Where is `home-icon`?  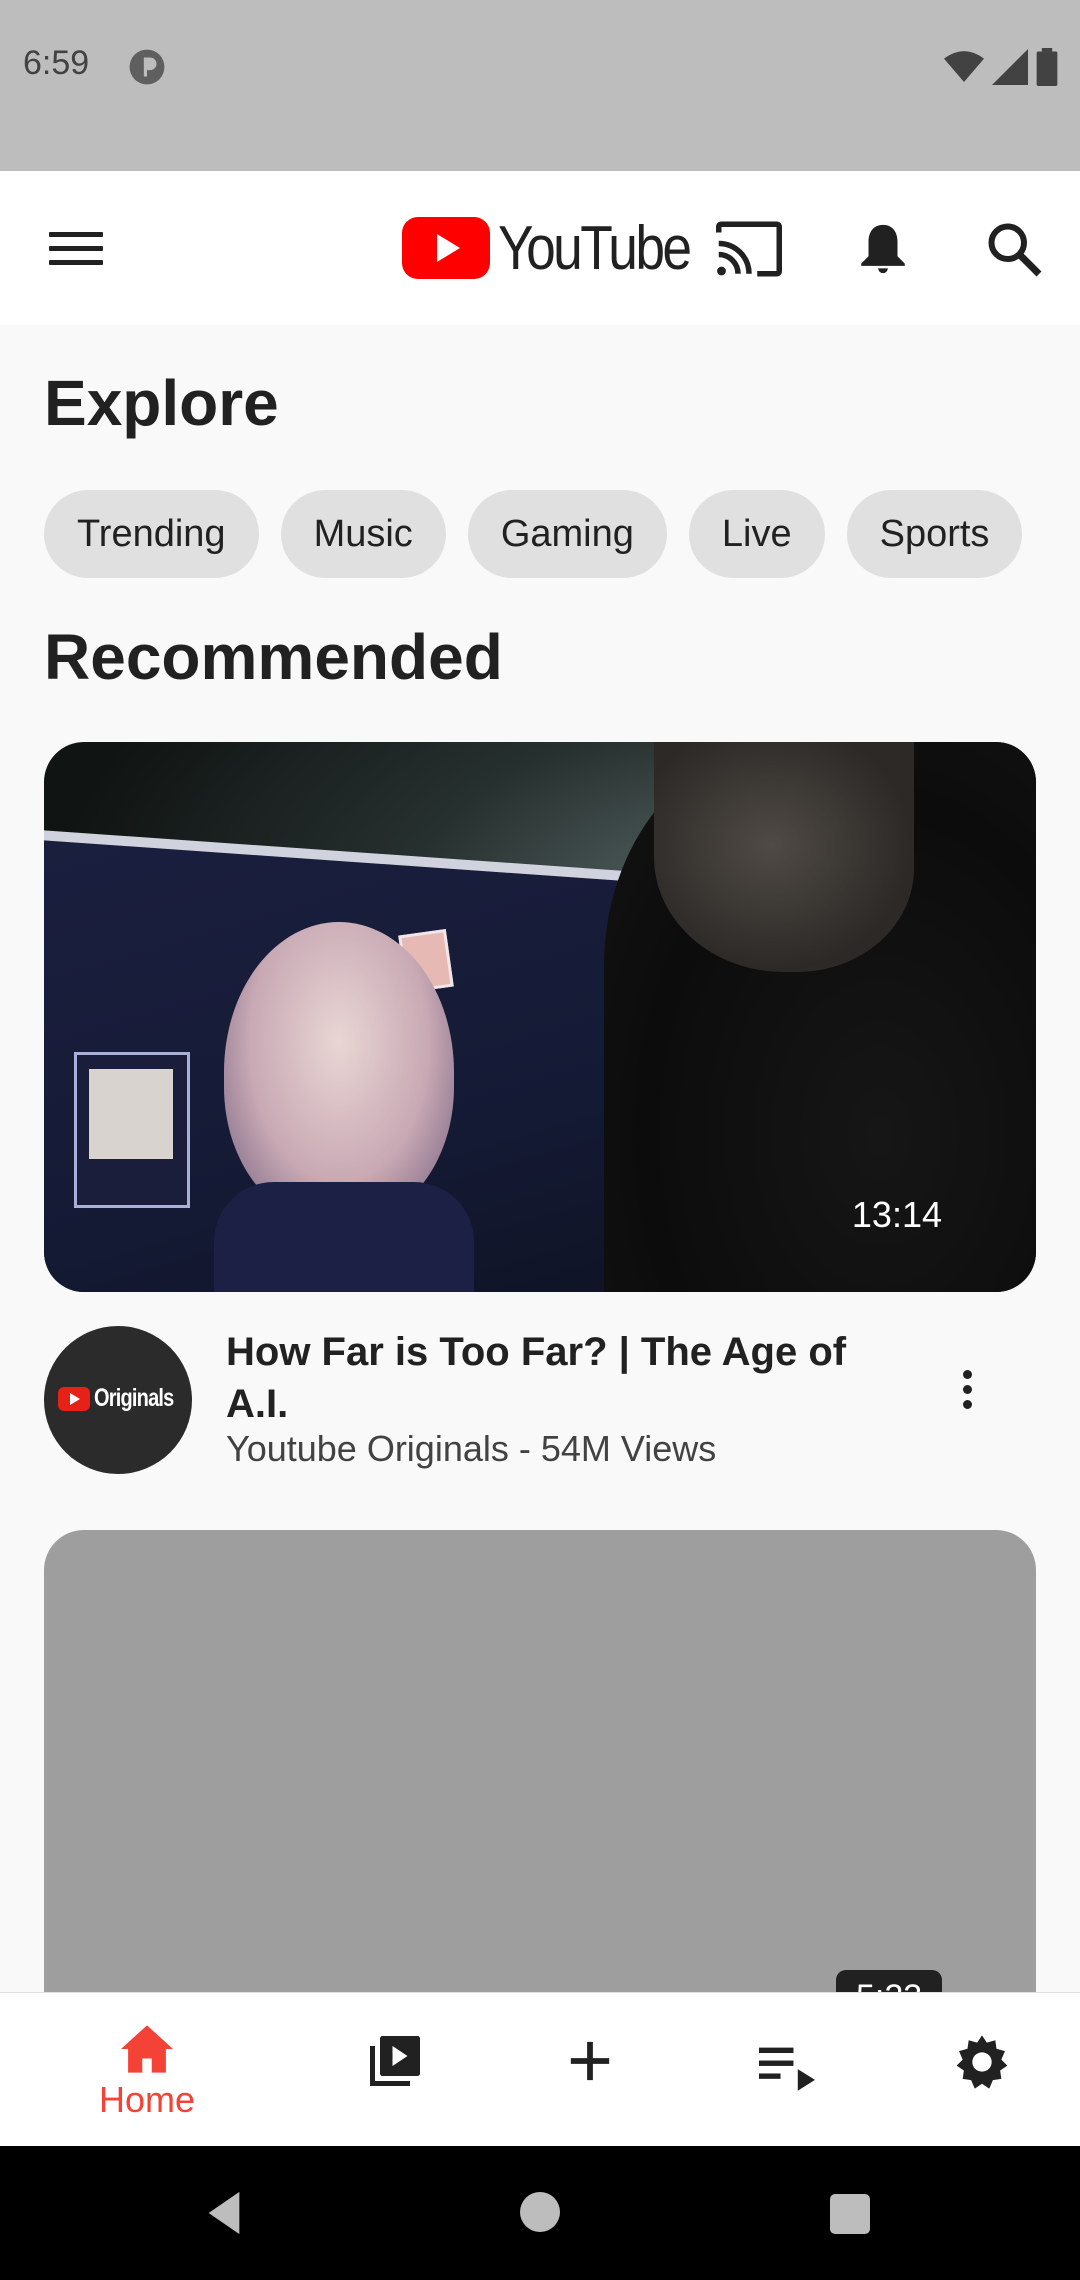 home-icon is located at coordinates (147, 2049).